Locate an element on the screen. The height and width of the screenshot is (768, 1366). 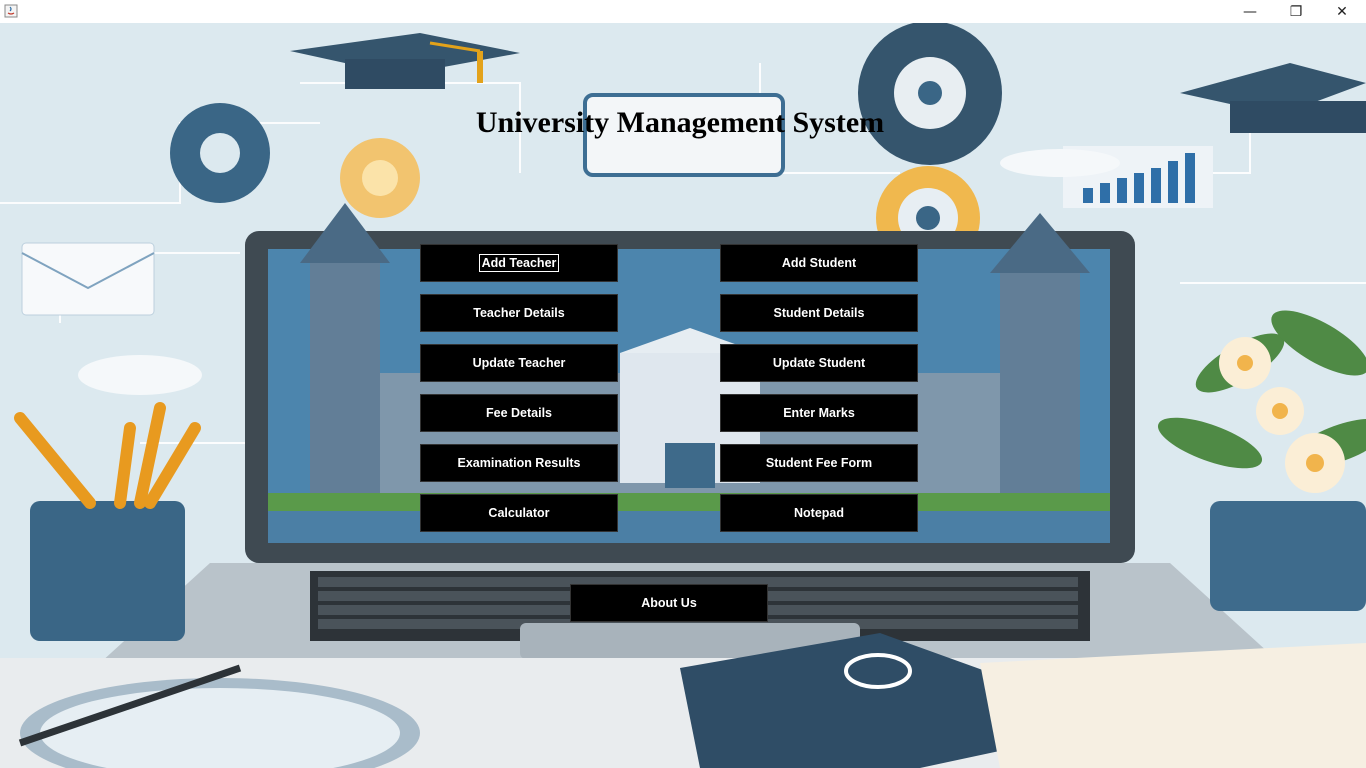
calculator-label: Calculator is located at coordinates (519, 513).